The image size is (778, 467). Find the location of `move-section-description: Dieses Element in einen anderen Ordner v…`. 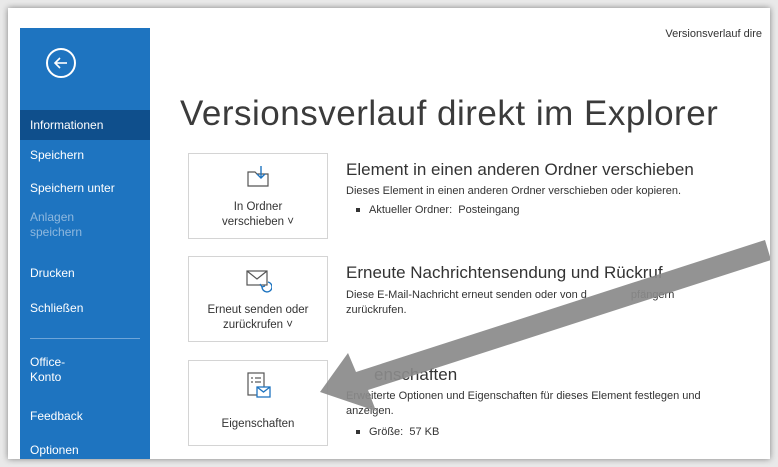

move-section-description: Dieses Element in einen anderen Ordner v… is located at coordinates (514, 191).